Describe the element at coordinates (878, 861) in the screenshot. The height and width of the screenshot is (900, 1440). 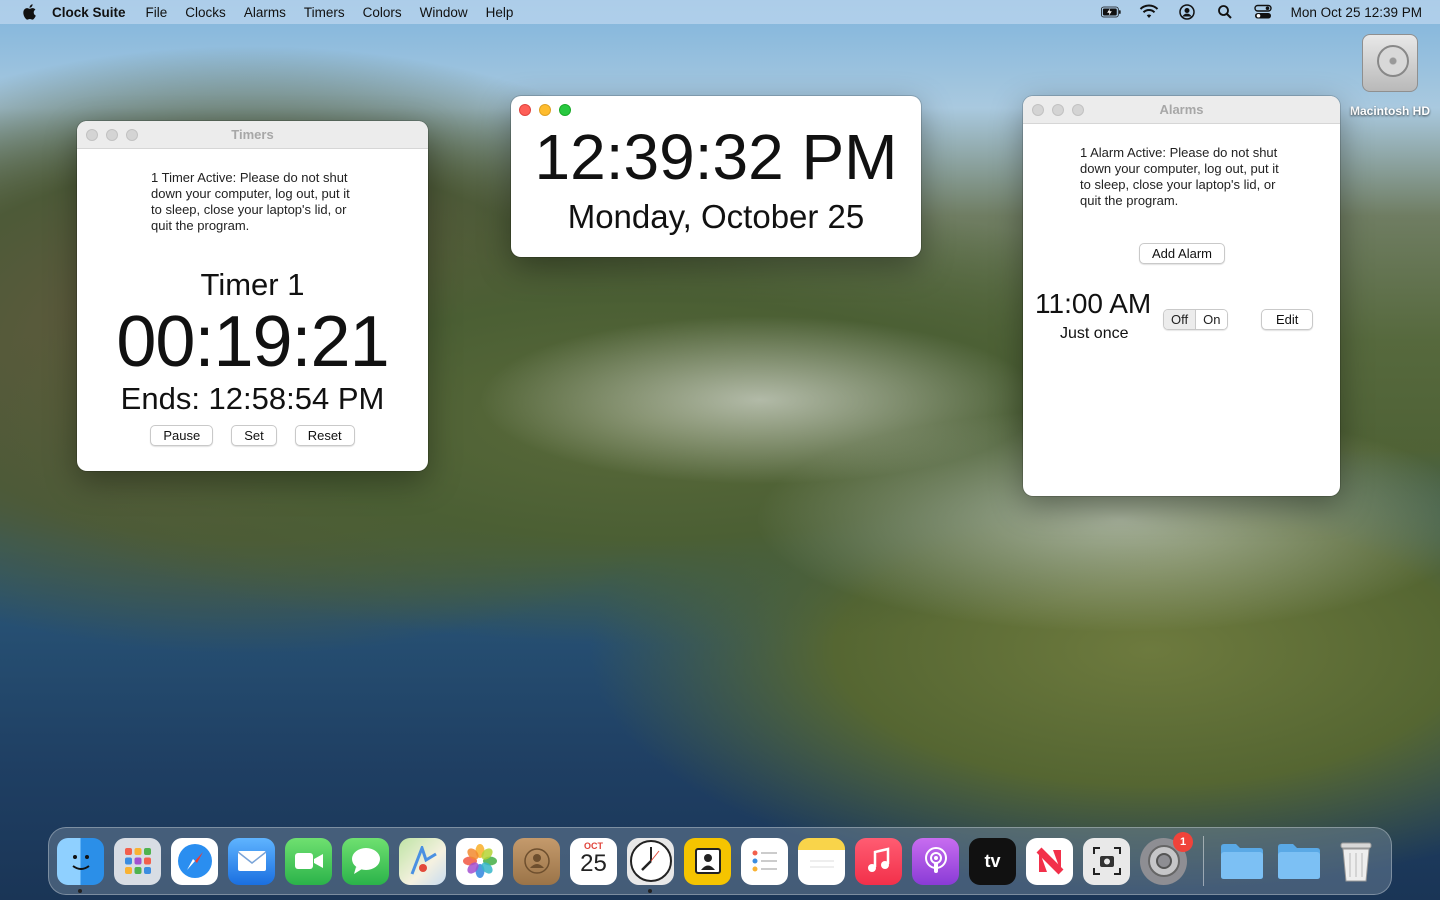
I see `music-icon` at that location.